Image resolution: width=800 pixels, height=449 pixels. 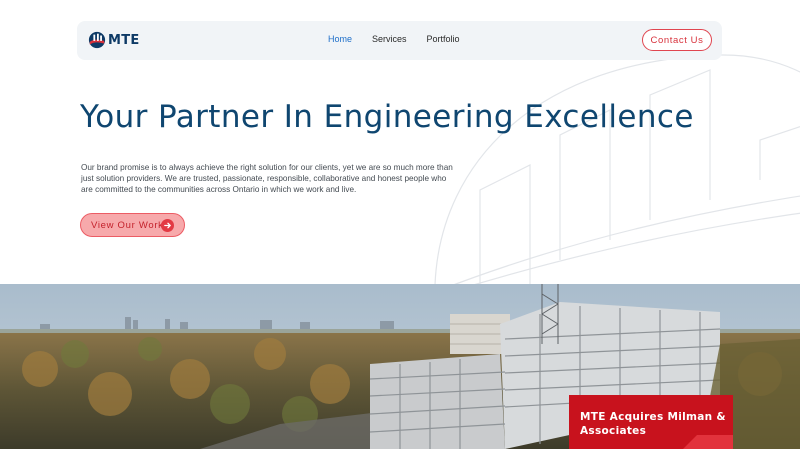 I want to click on arrow-right-icon, so click(x=167, y=225).